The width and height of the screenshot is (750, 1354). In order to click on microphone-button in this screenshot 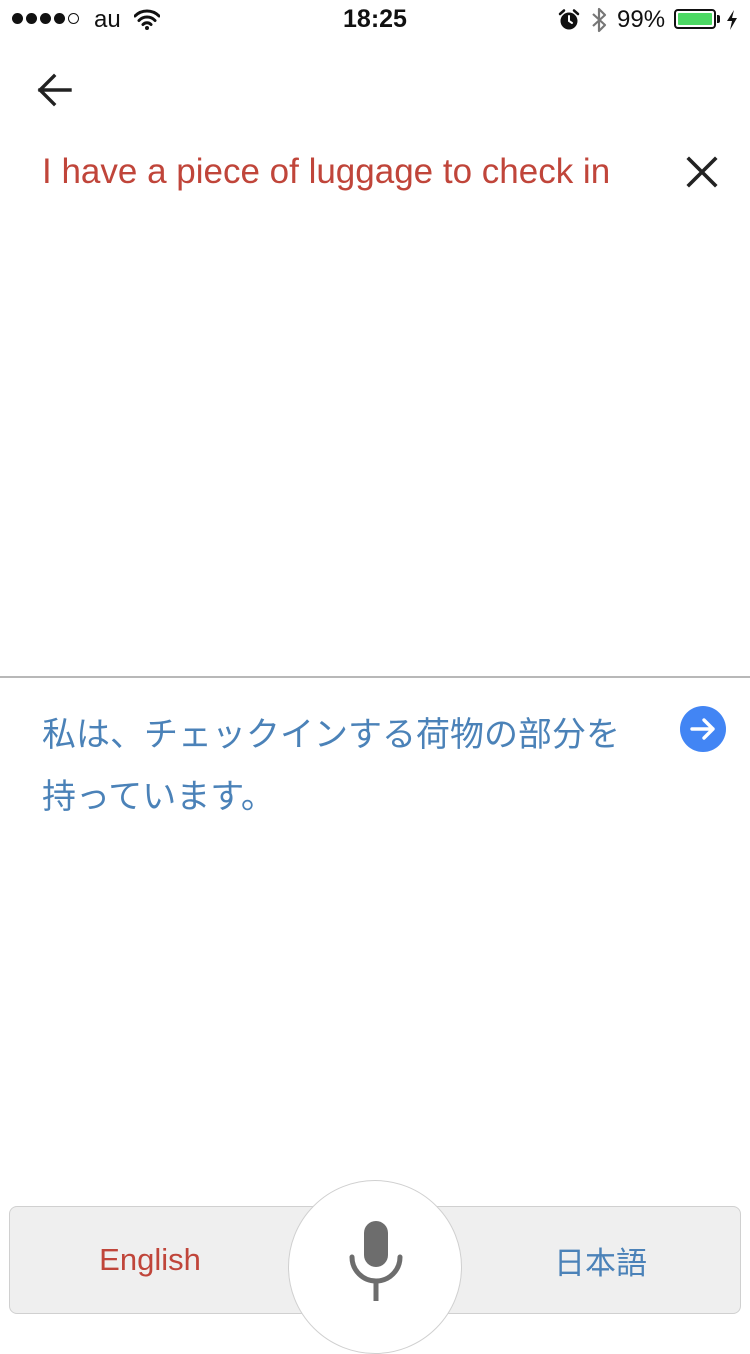, I will do `click(375, 1267)`.